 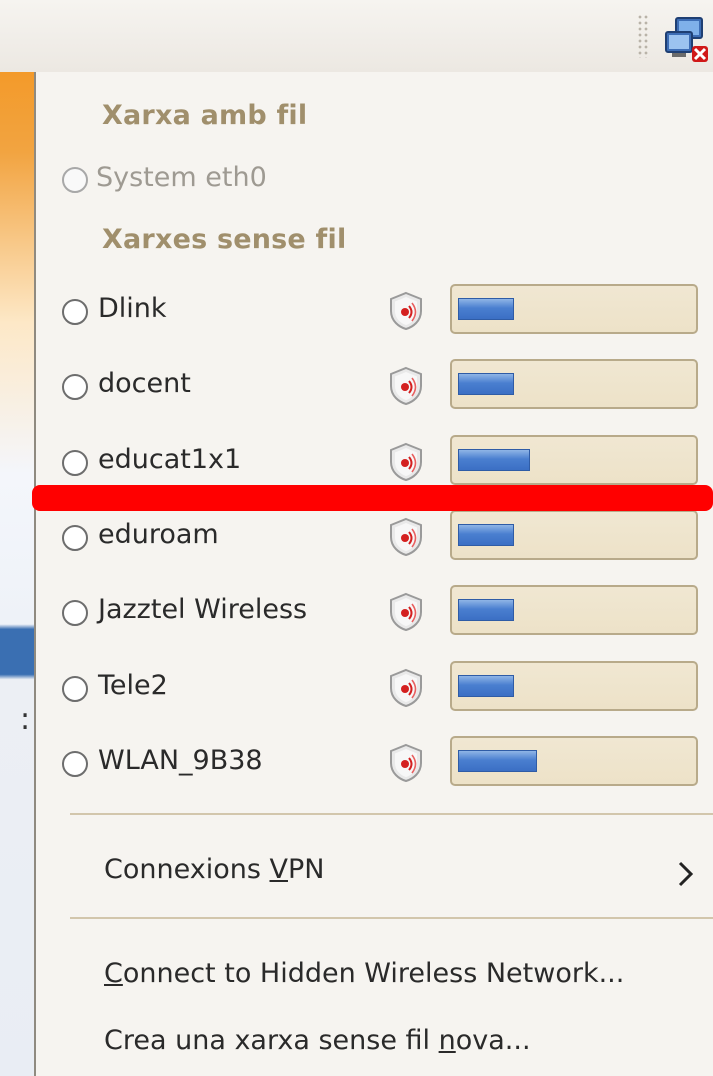 I want to click on background-window-strip: :, so click(x=17, y=574).